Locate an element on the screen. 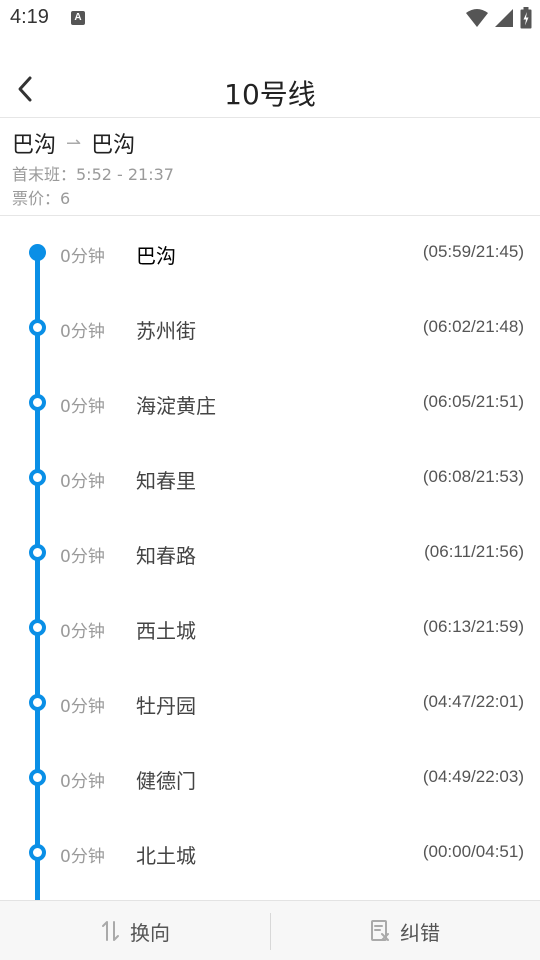 The image size is (540, 960). status-time: 4:19 is located at coordinates (29, 17).